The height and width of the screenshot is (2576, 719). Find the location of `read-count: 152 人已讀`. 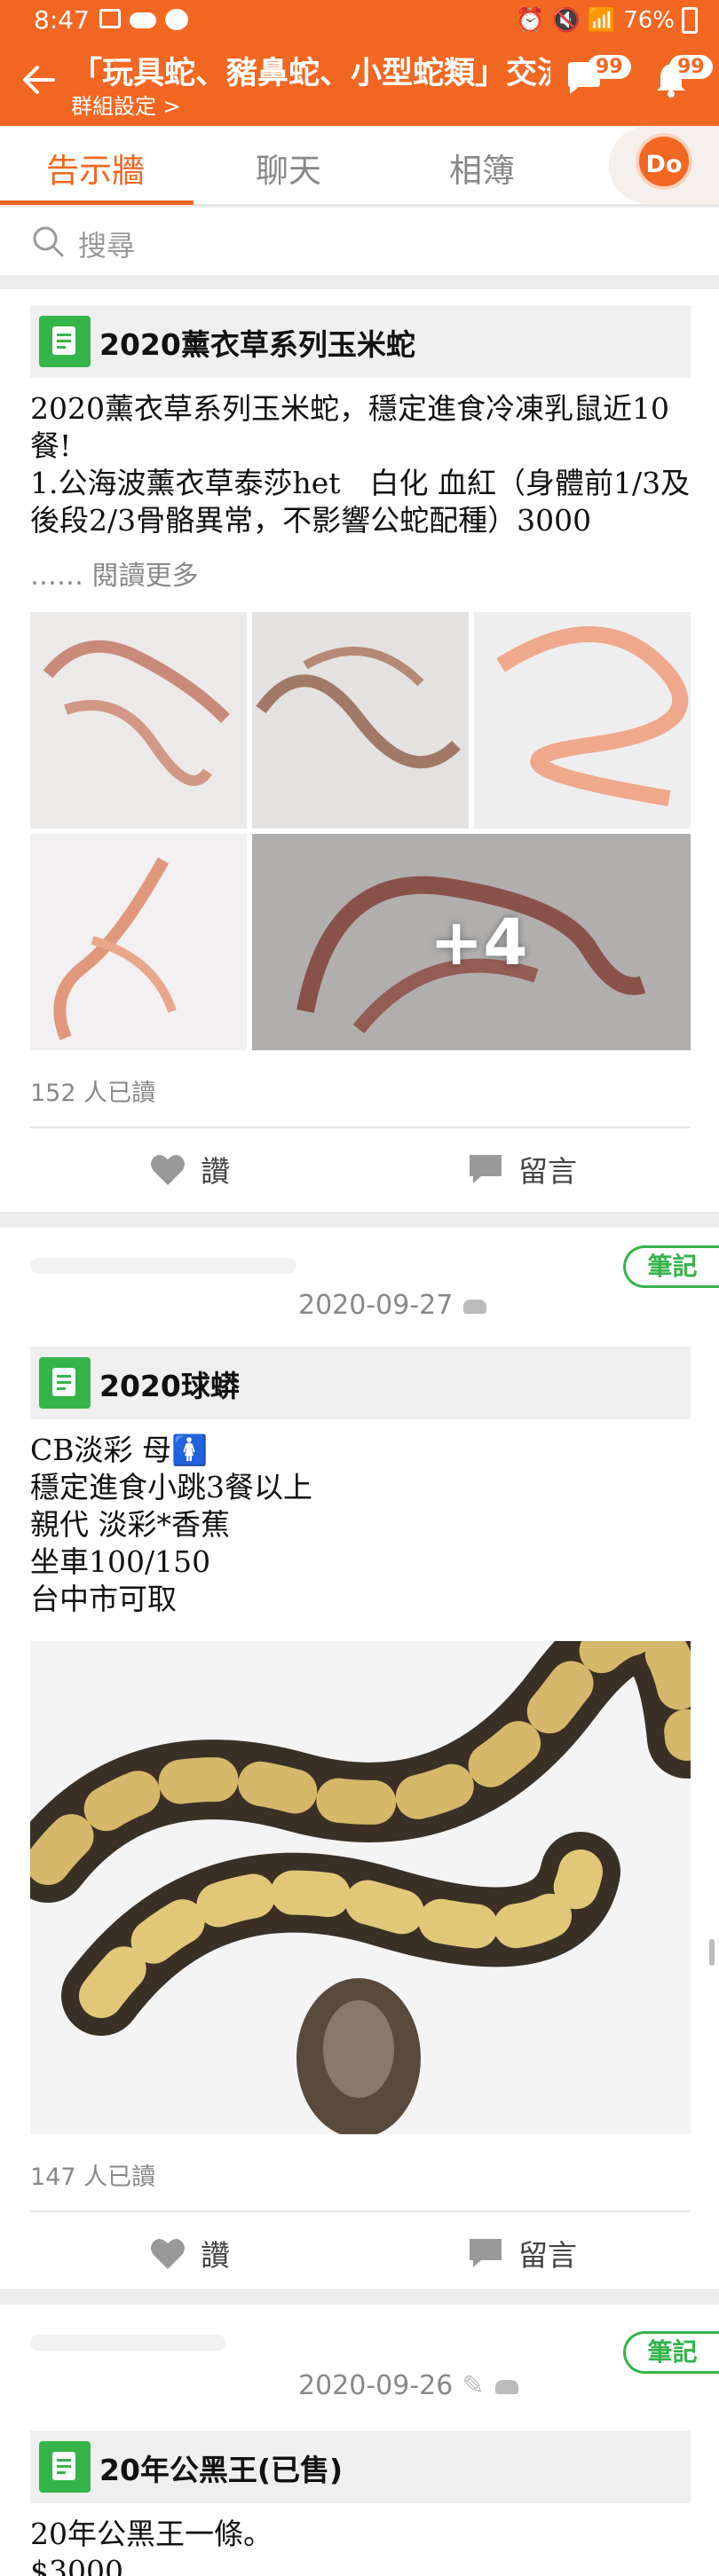

read-count: 152 人已讀 is located at coordinates (93, 1093).